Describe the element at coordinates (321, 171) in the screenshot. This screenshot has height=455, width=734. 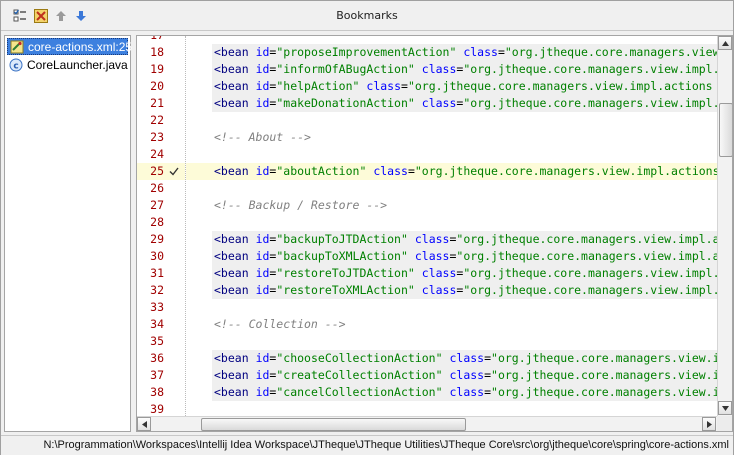
I see `attr-value: "aboutAction"` at that location.